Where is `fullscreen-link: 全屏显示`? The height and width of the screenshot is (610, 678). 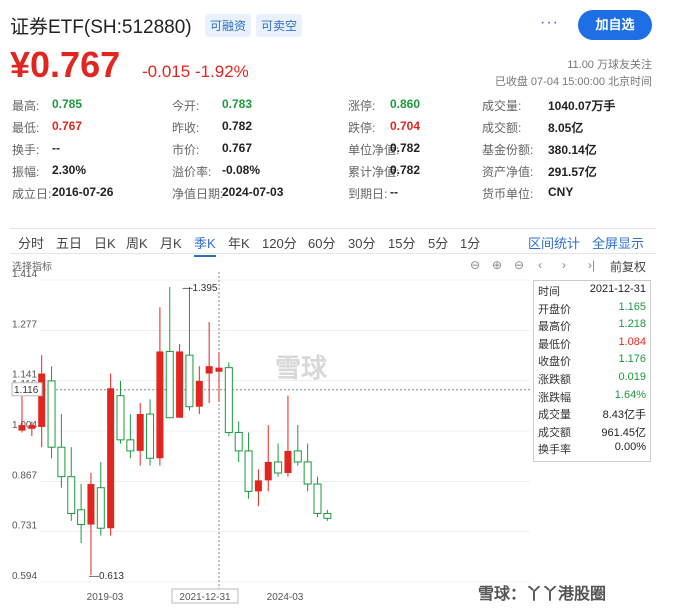 fullscreen-link: 全屏显示 is located at coordinates (618, 242).